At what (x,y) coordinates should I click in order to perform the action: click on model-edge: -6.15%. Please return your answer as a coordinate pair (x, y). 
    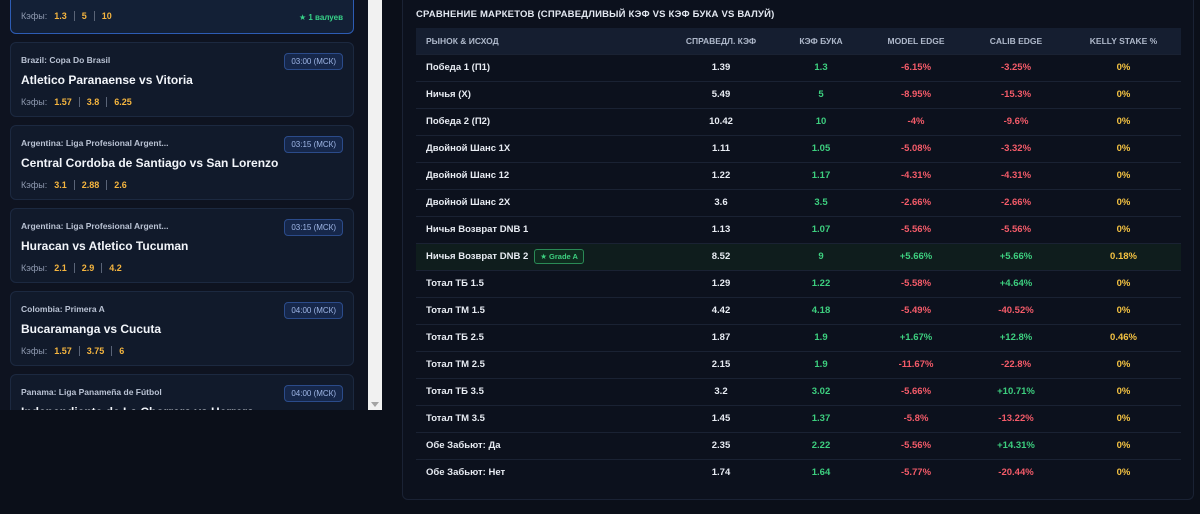
    Looking at the image, I should click on (916, 67).